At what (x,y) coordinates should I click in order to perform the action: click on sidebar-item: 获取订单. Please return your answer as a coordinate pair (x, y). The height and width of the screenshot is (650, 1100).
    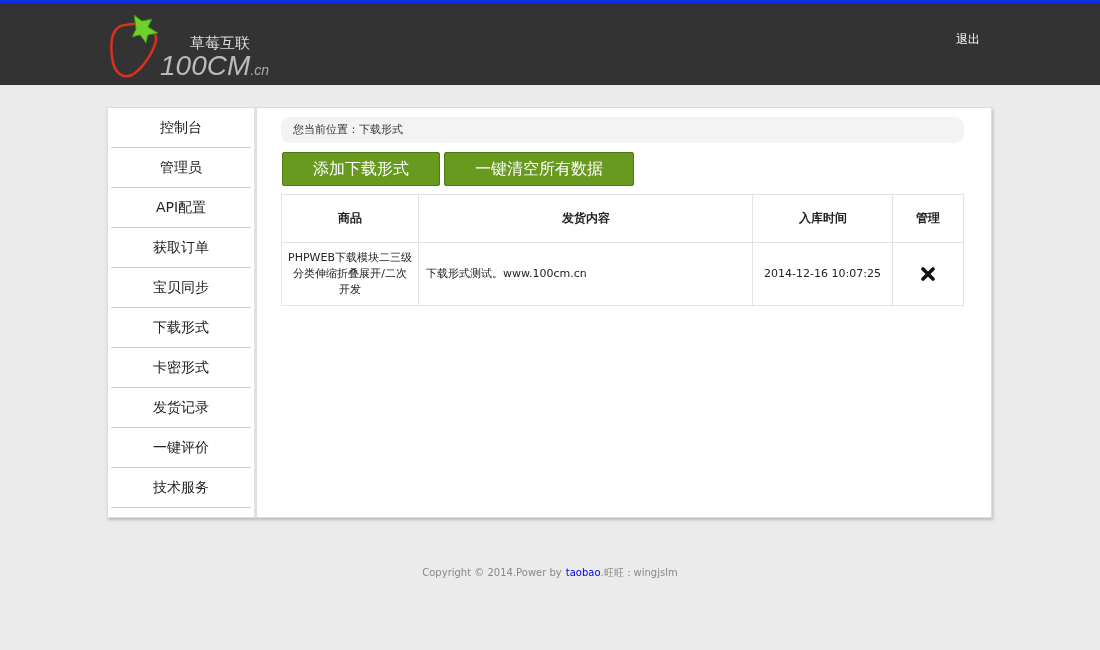
    Looking at the image, I should click on (181, 248).